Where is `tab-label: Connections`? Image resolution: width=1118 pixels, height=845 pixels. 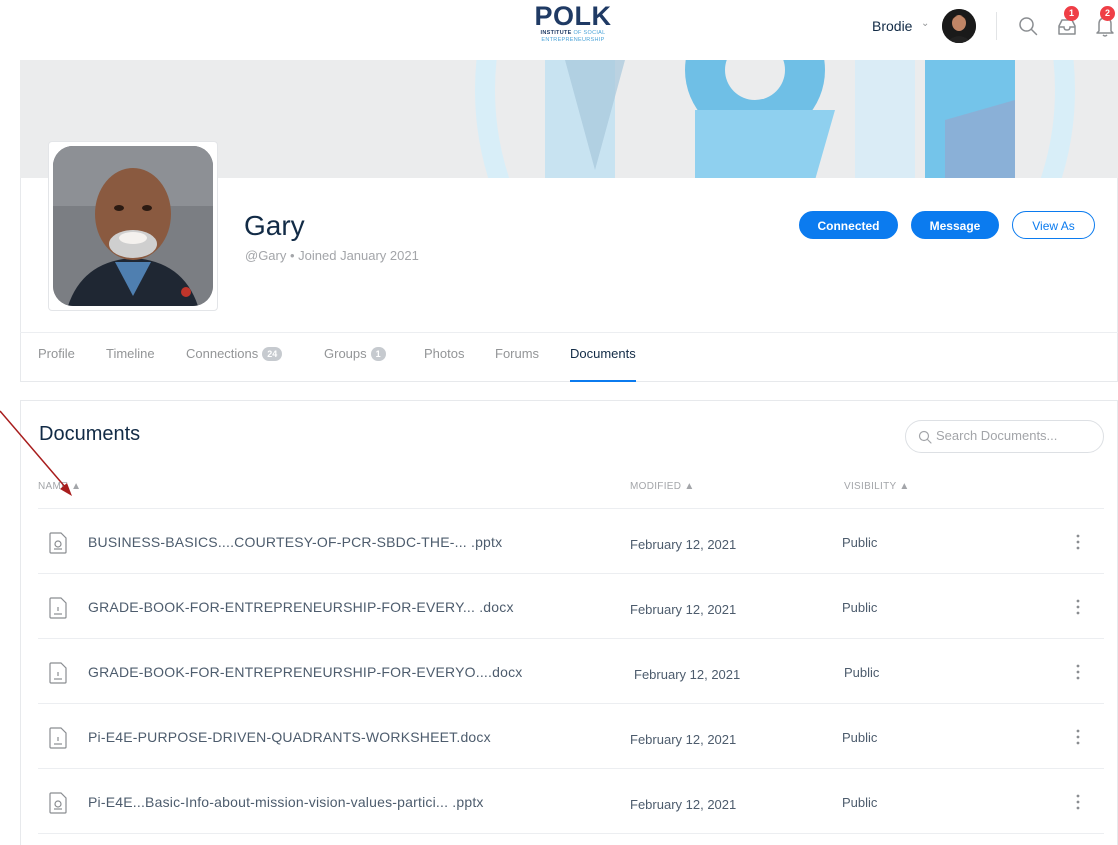 tab-label: Connections is located at coordinates (222, 353).